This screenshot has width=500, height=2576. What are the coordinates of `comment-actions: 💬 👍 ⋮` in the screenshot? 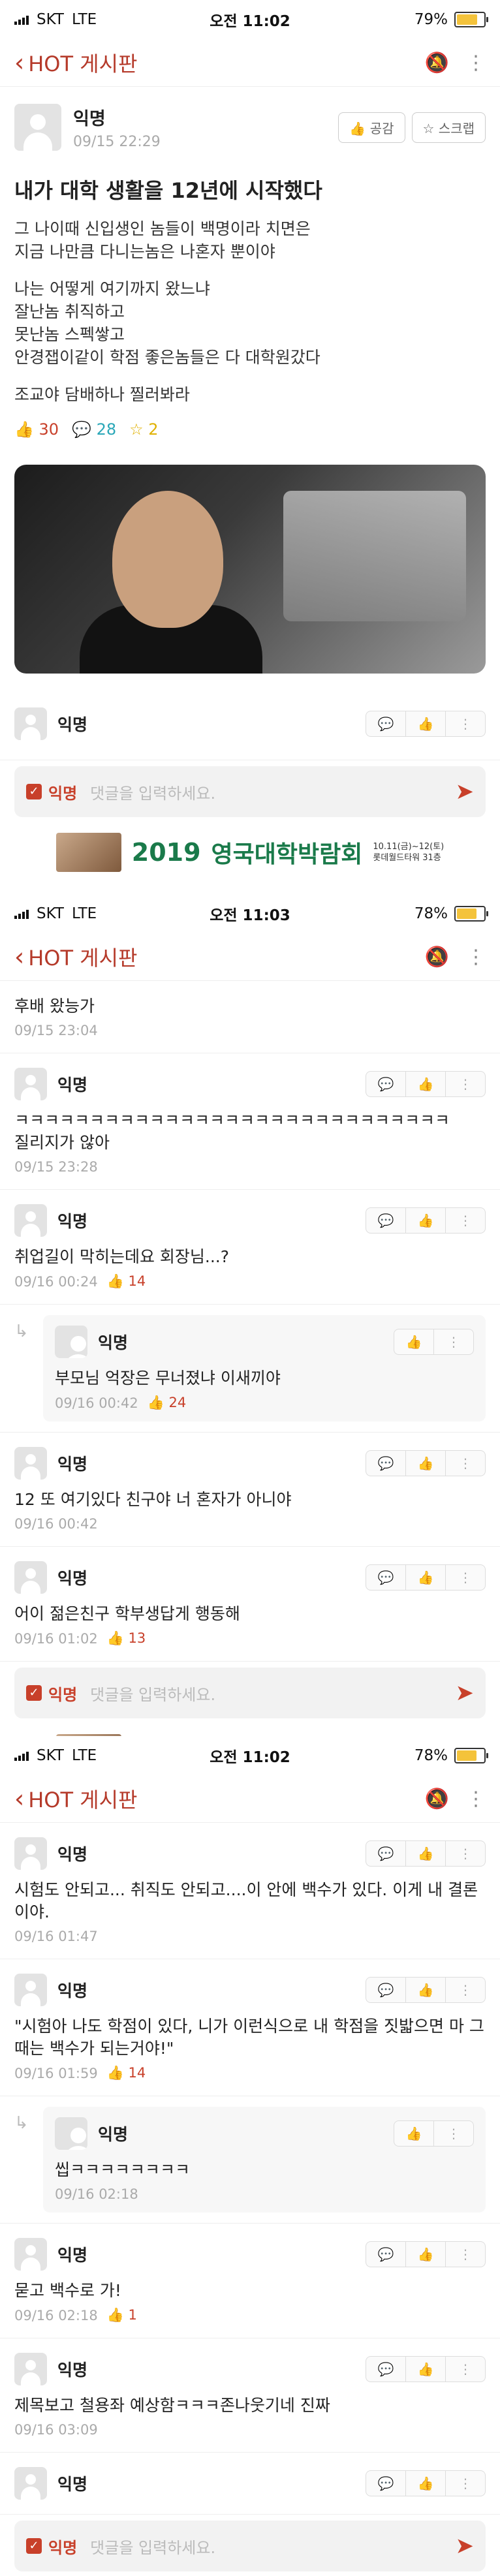 It's located at (426, 1854).